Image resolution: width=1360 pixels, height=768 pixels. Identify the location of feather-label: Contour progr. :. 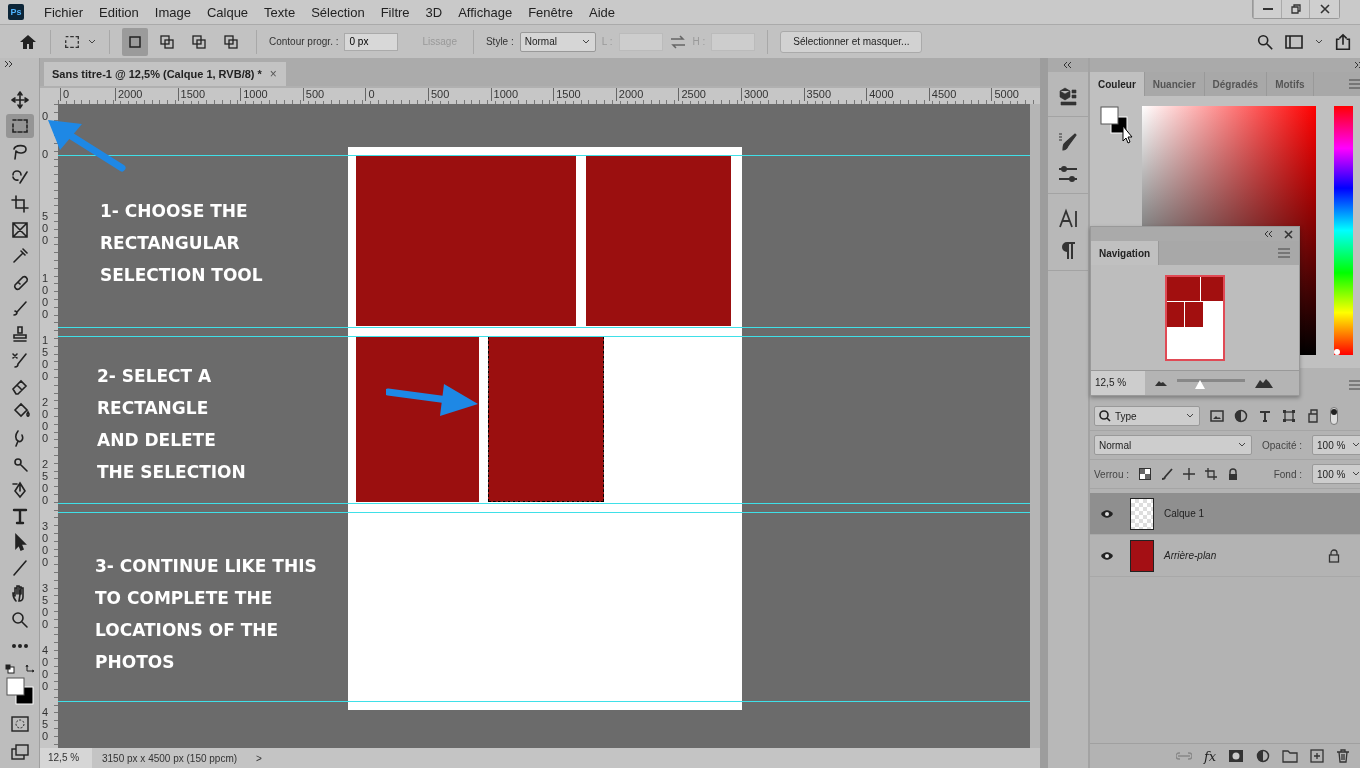
(304, 41).